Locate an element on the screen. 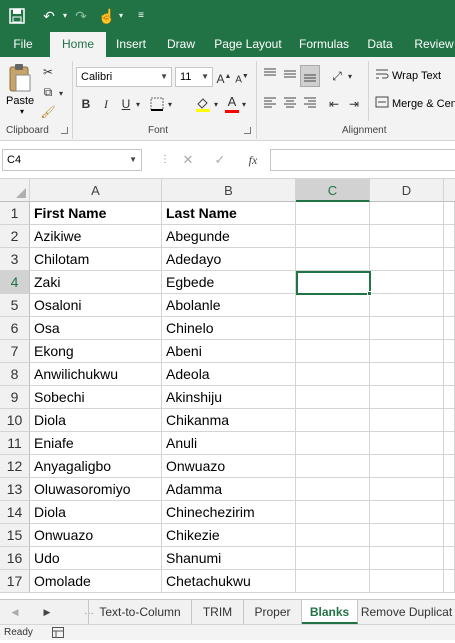 The image size is (455, 643). copy-dropdown-icon: ▾ is located at coordinates (61, 94).